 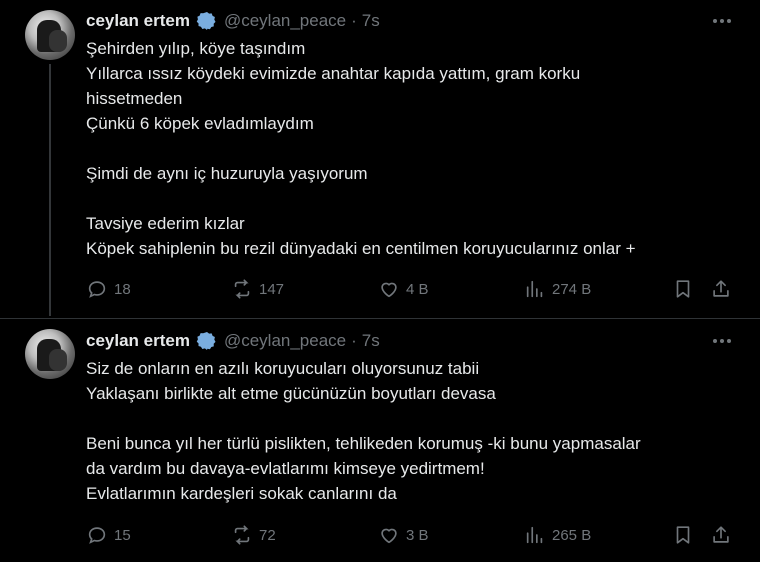 What do you see at coordinates (165, 223) in the screenshot?
I see `tweet-line: Tavsiye ederim kızlar` at bounding box center [165, 223].